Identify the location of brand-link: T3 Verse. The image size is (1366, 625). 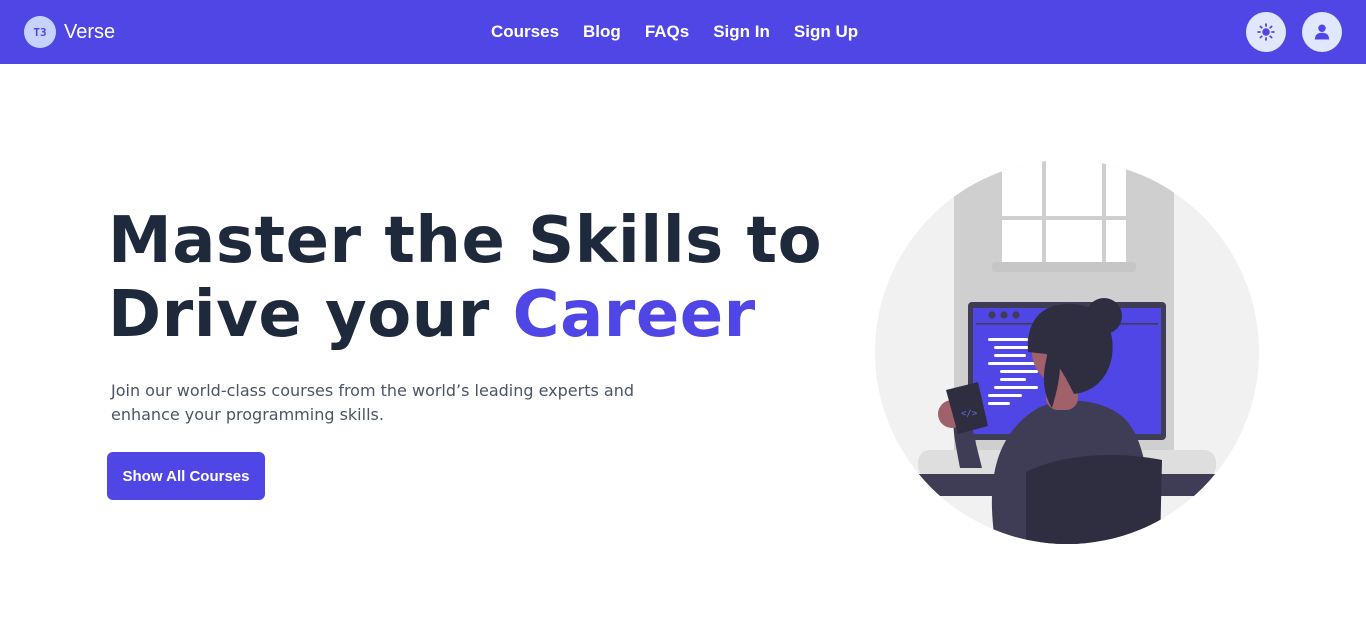
(69, 32).